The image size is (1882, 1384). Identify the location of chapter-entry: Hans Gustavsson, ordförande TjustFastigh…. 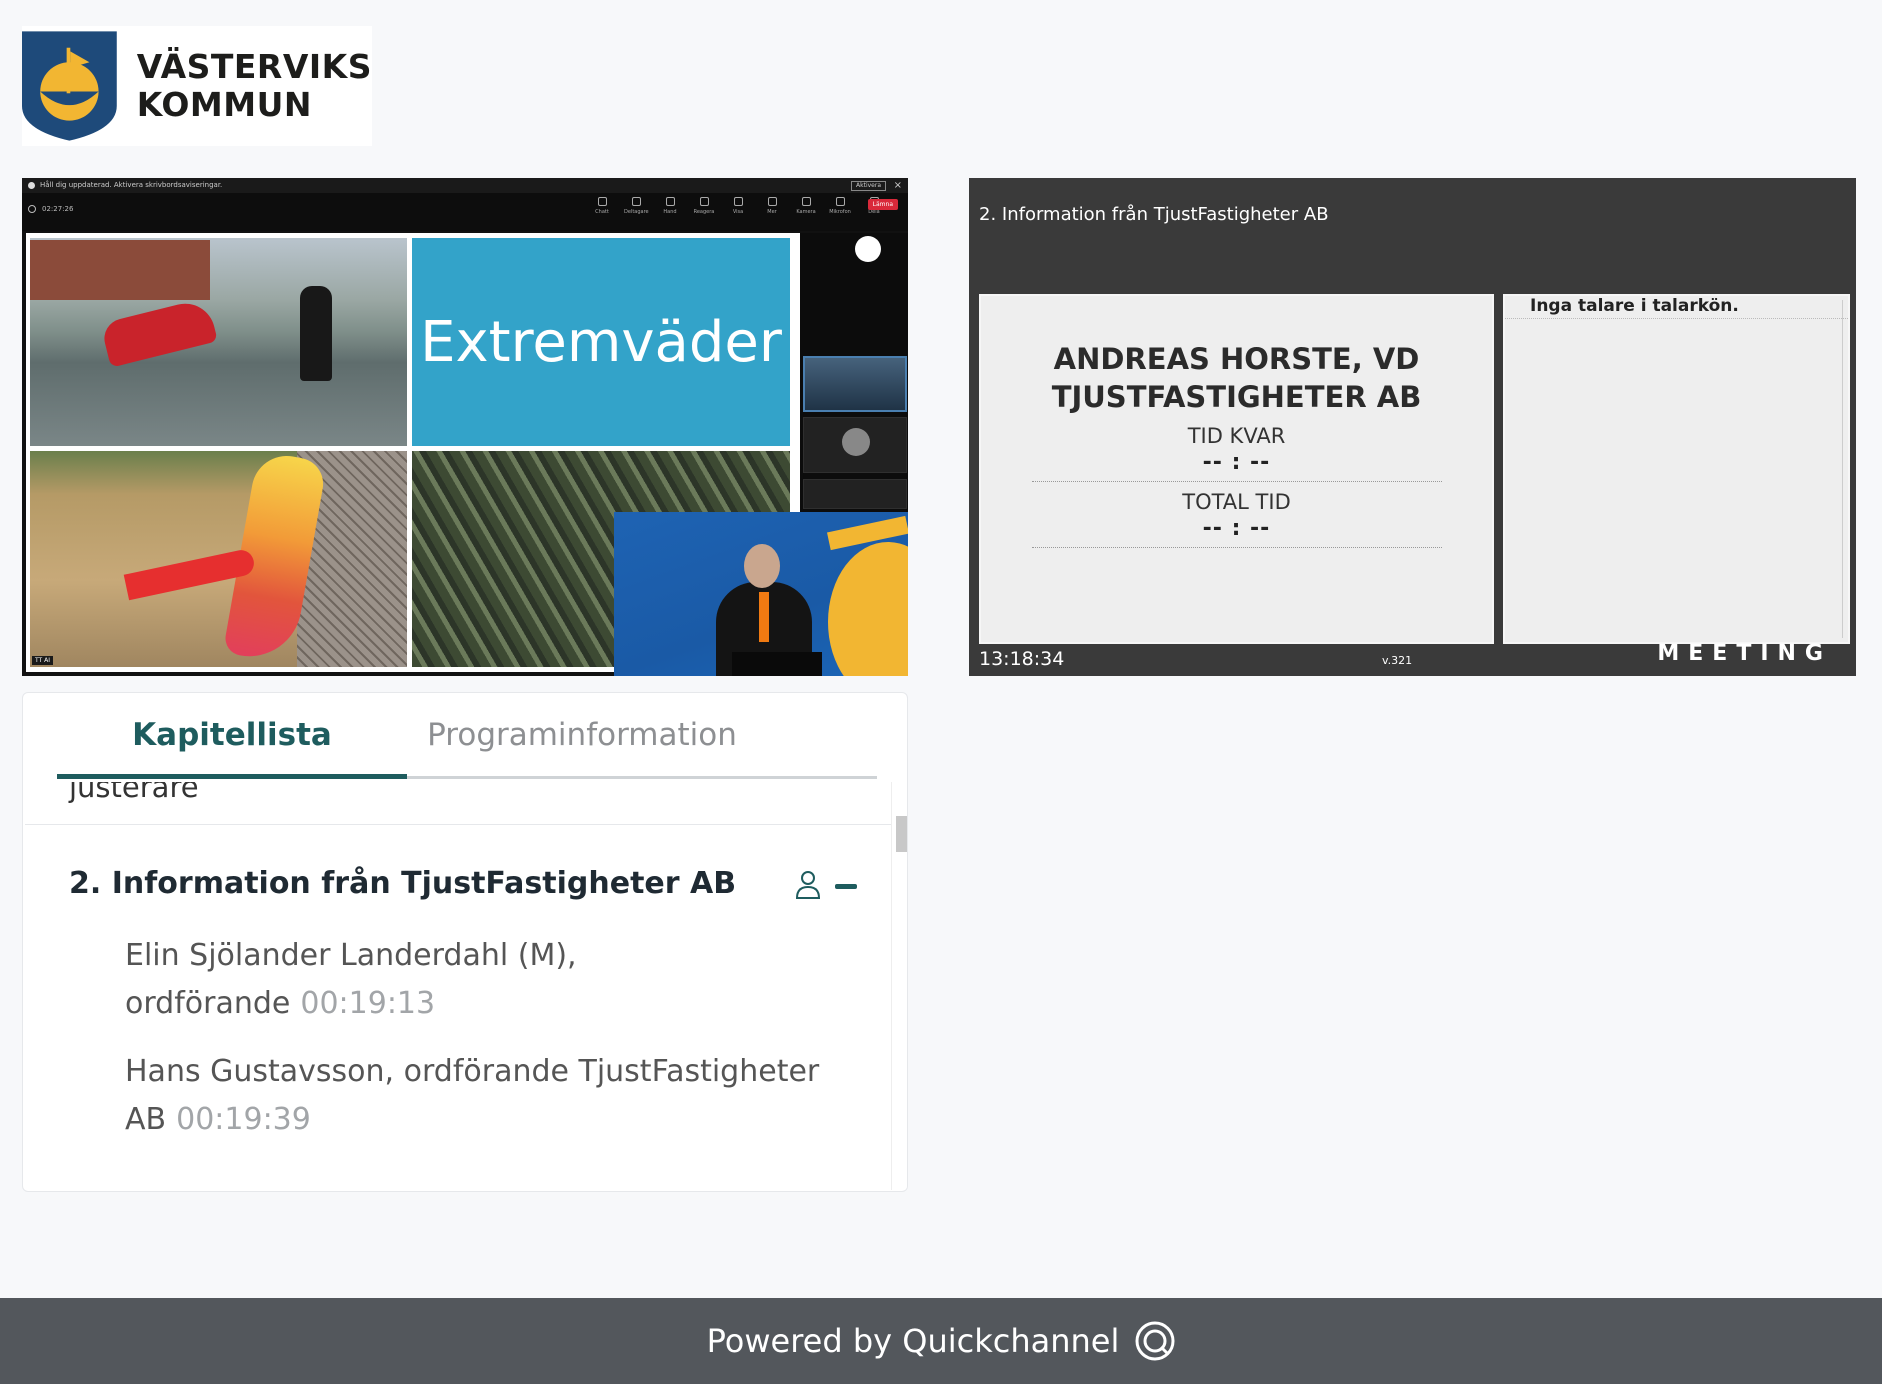
(485, 1096).